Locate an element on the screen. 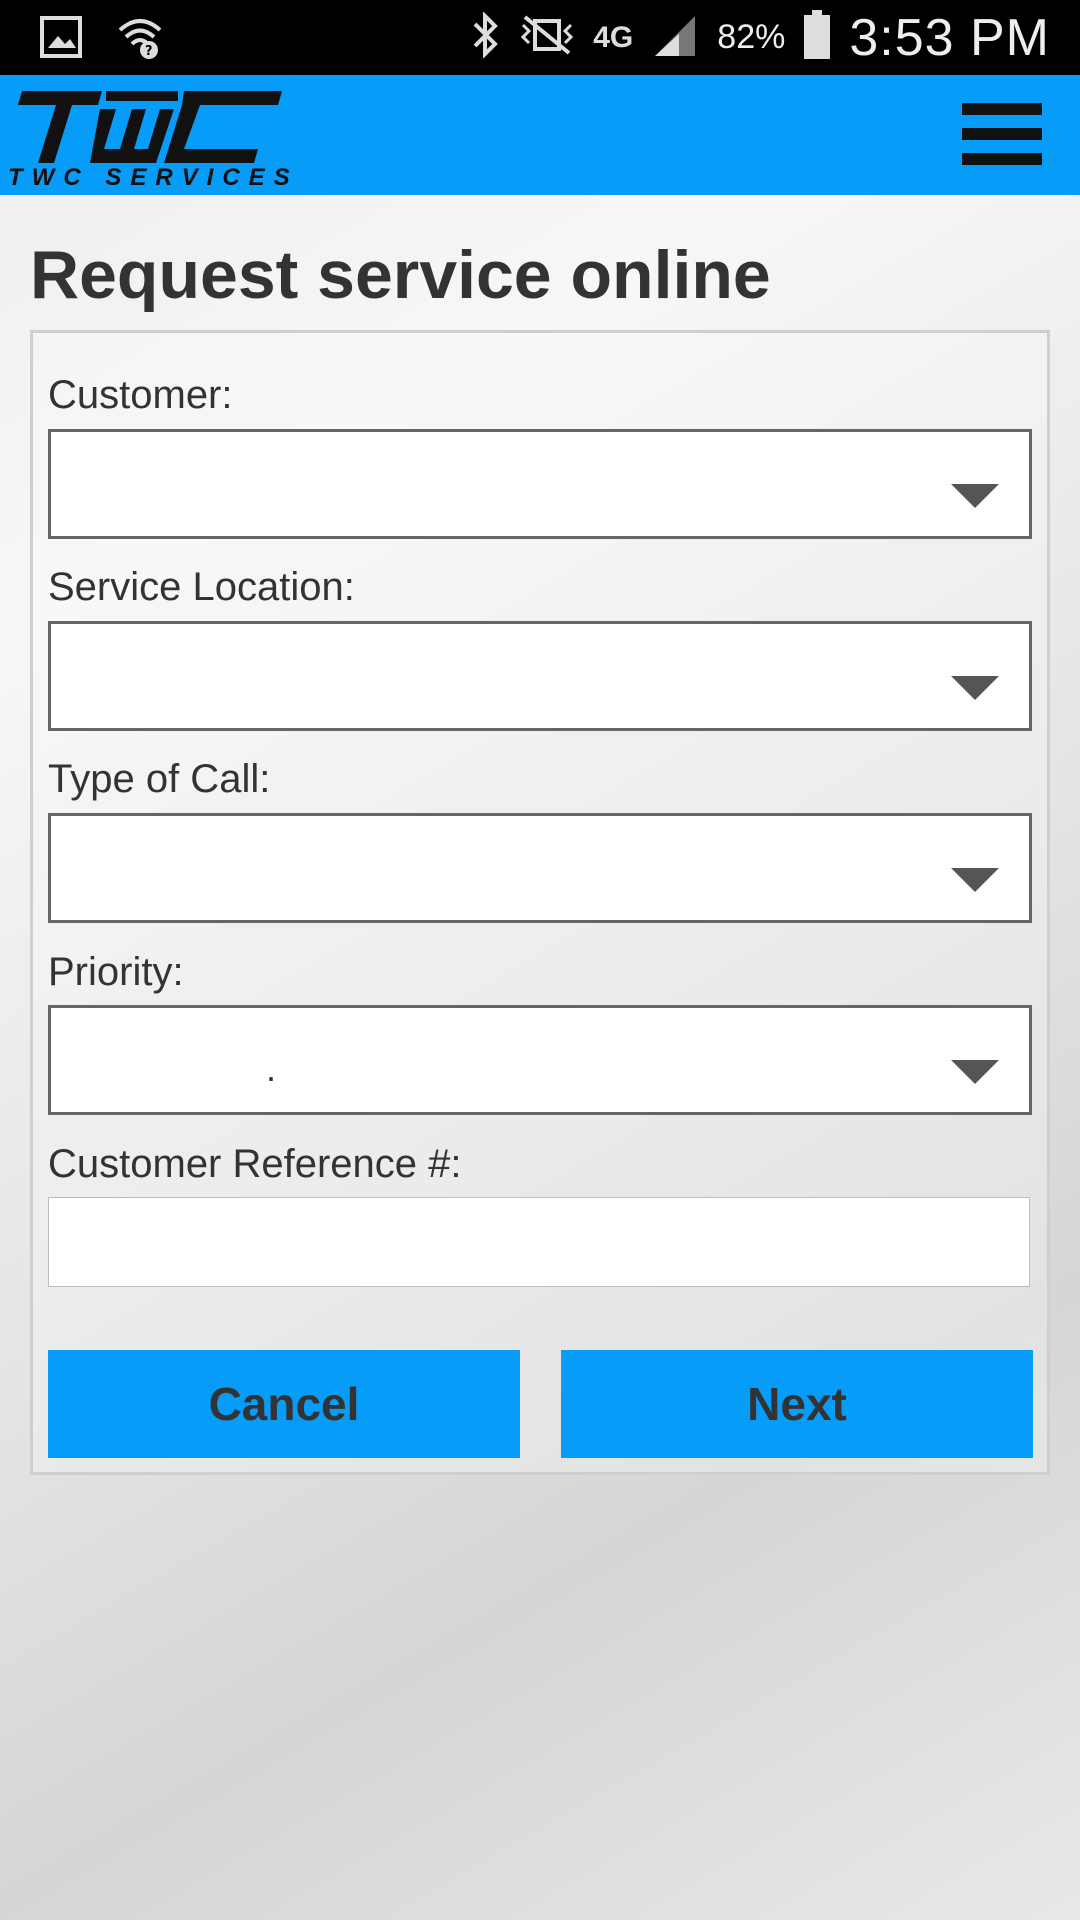 This screenshot has width=1080, height=1920. app-header: TWC SERVICES is located at coordinates (540, 135).